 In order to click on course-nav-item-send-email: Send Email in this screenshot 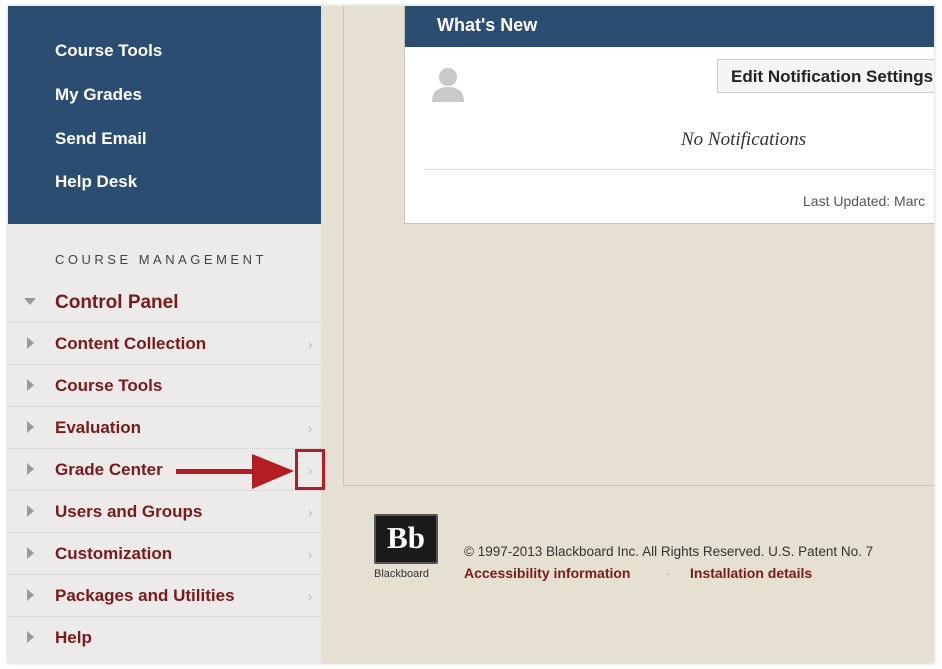, I will do `click(101, 139)`.